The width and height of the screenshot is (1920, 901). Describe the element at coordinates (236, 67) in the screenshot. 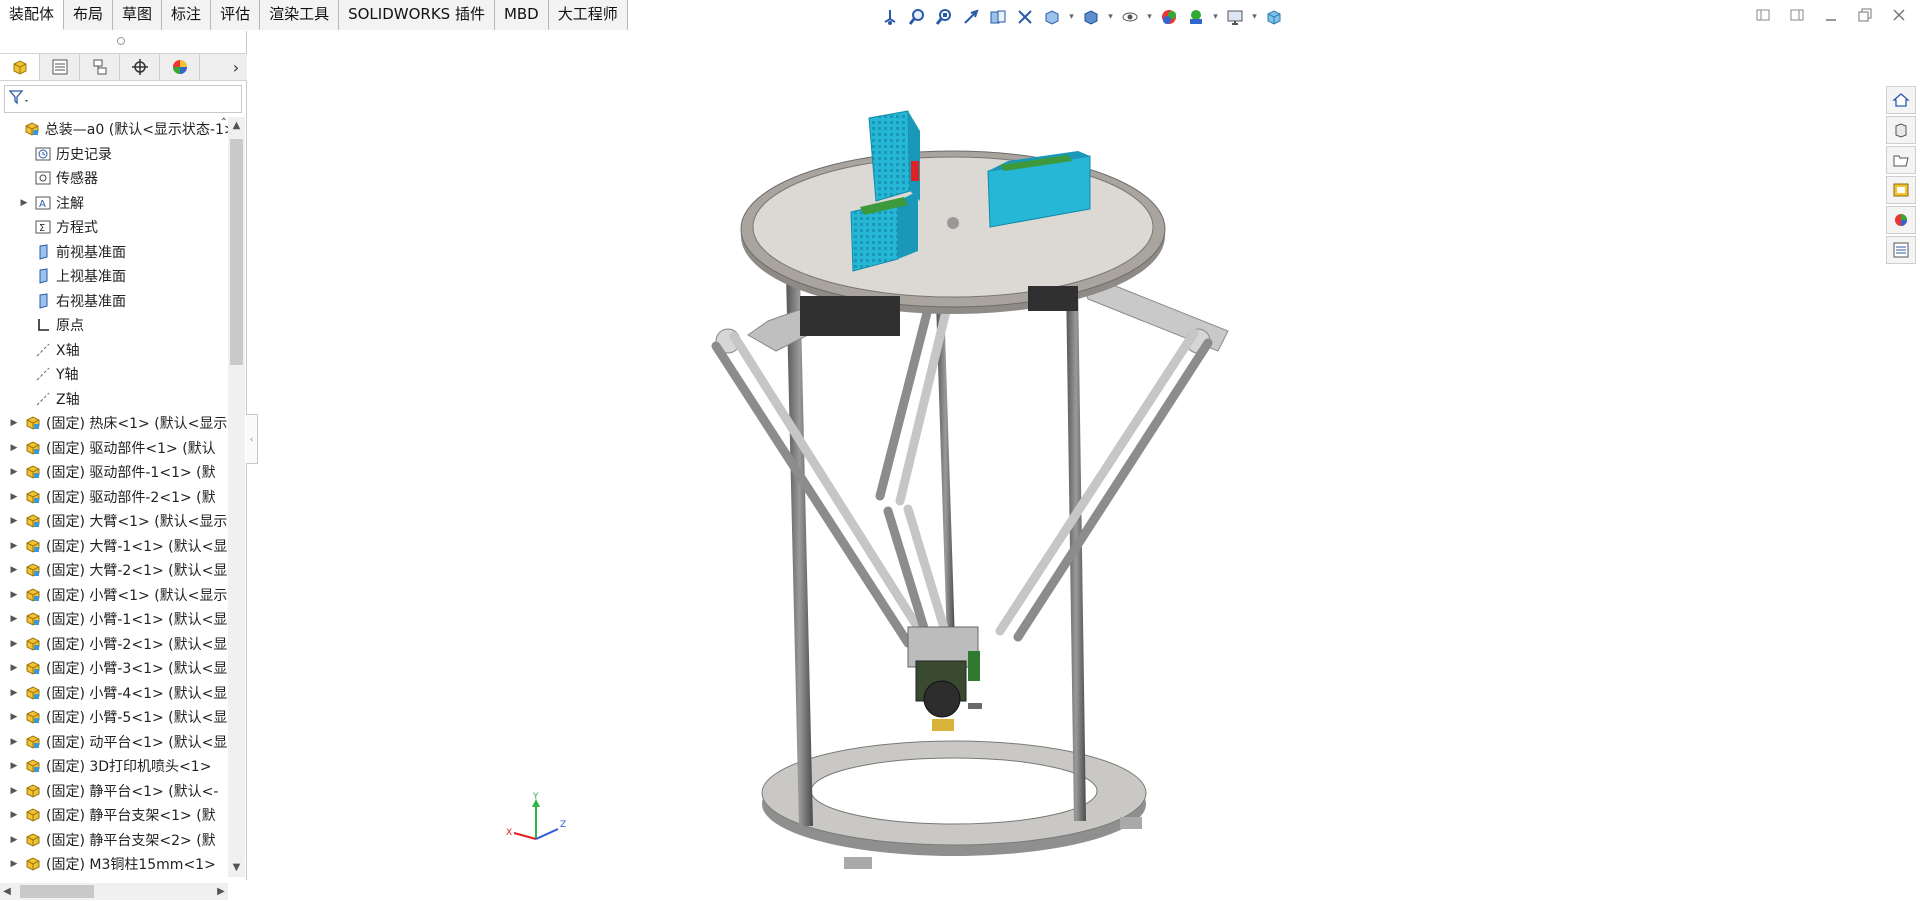

I see `chevron-right-icon: ›` at that location.